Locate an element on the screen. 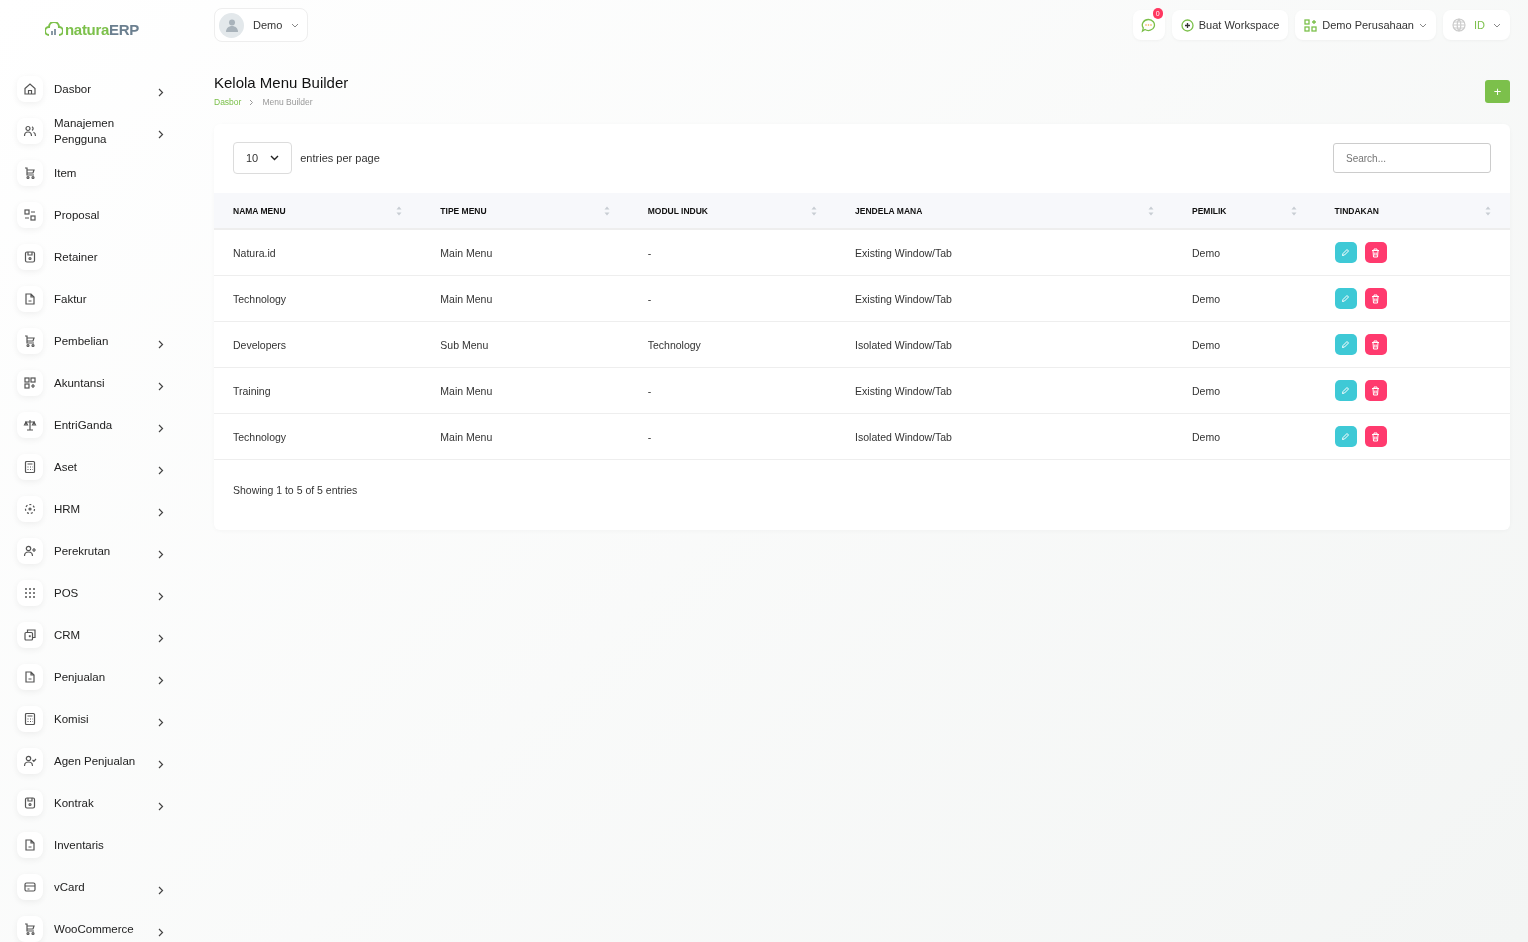  users-icon is located at coordinates (30, 131).